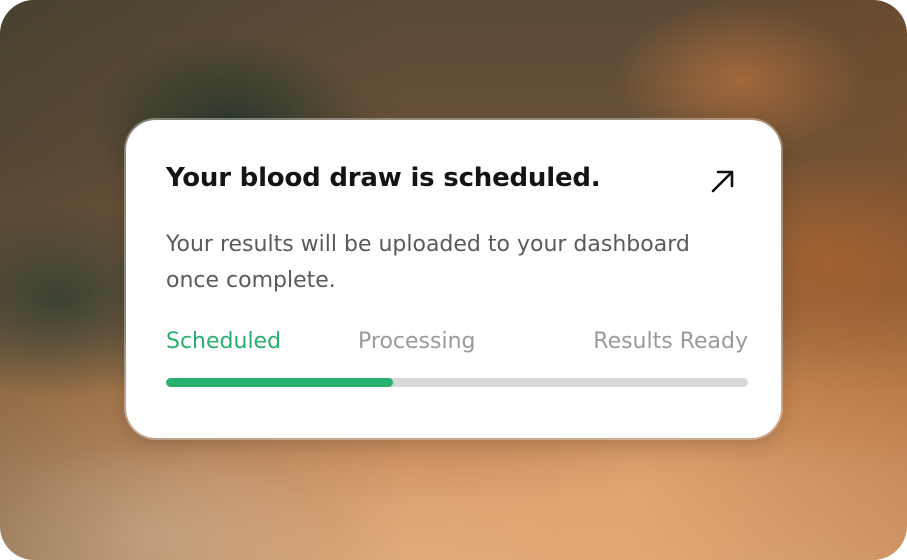  Describe the element at coordinates (417, 341) in the screenshot. I see `step-processing: Processing` at that location.